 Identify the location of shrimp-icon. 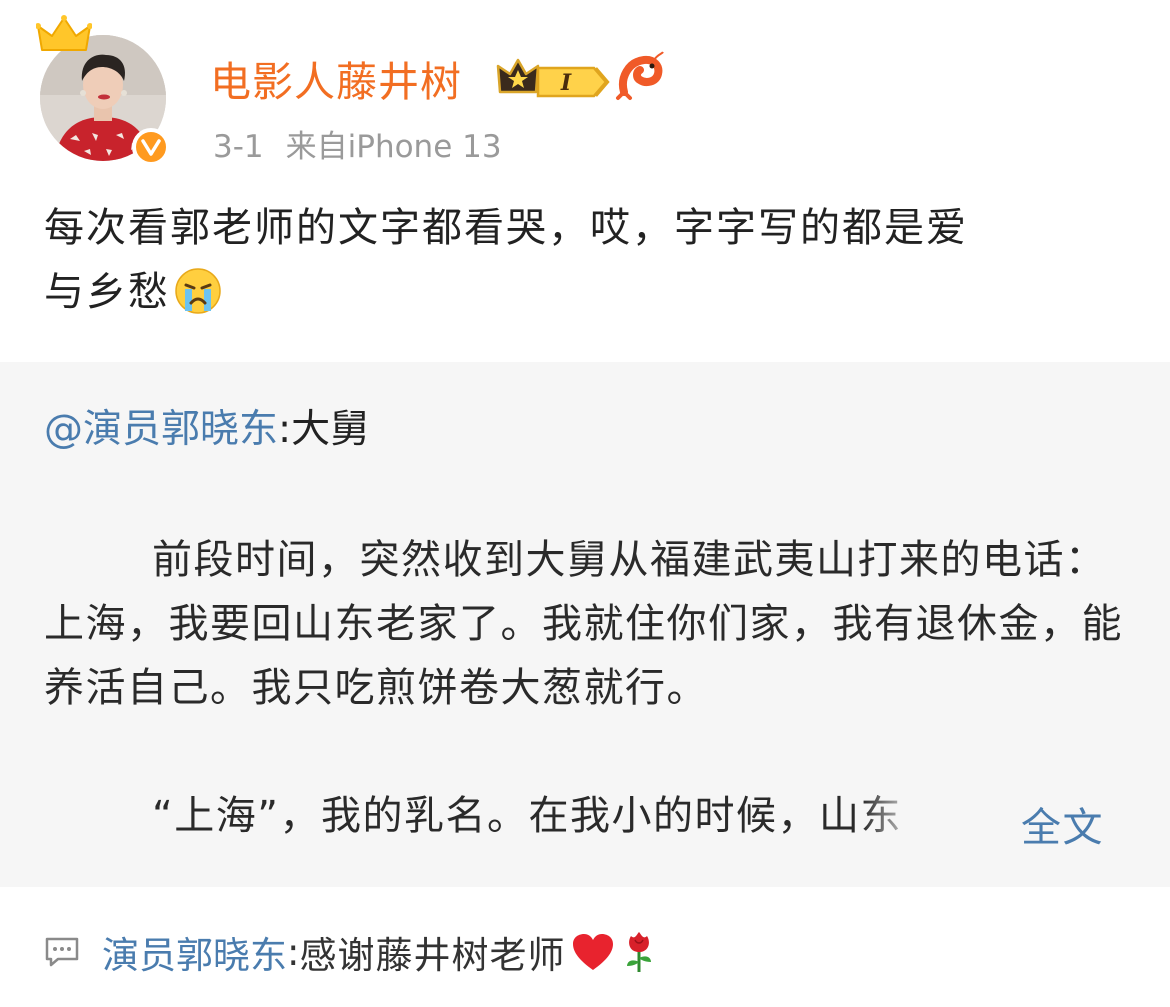
(640, 75).